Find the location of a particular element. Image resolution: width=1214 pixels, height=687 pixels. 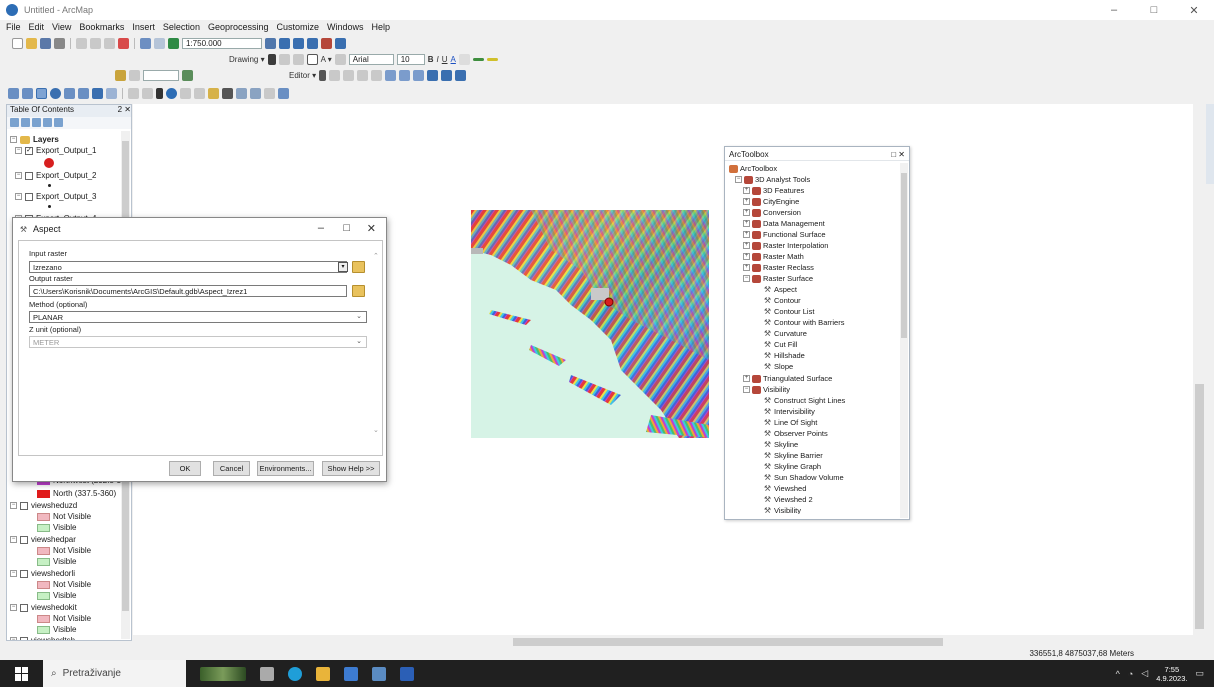

taskbar-clock: 7:55 4.9.2023. is located at coordinates (1171, 674).